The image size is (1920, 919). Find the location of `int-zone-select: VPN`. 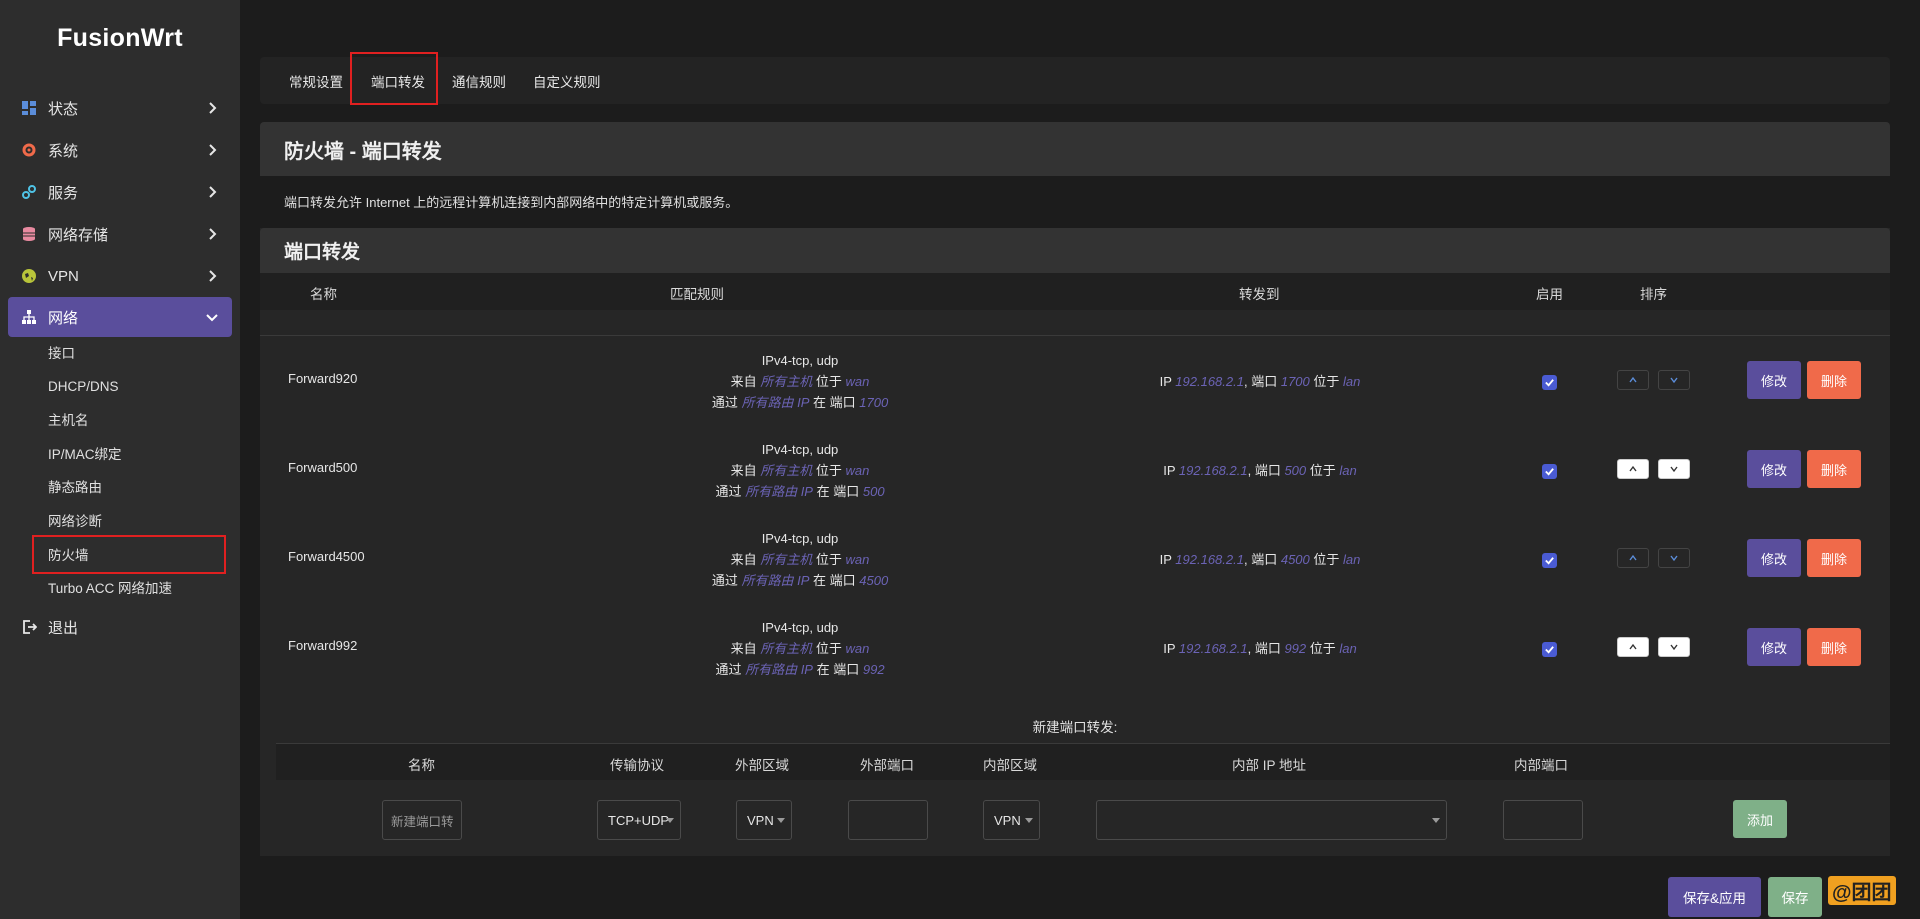

int-zone-select: VPN is located at coordinates (1011, 820).